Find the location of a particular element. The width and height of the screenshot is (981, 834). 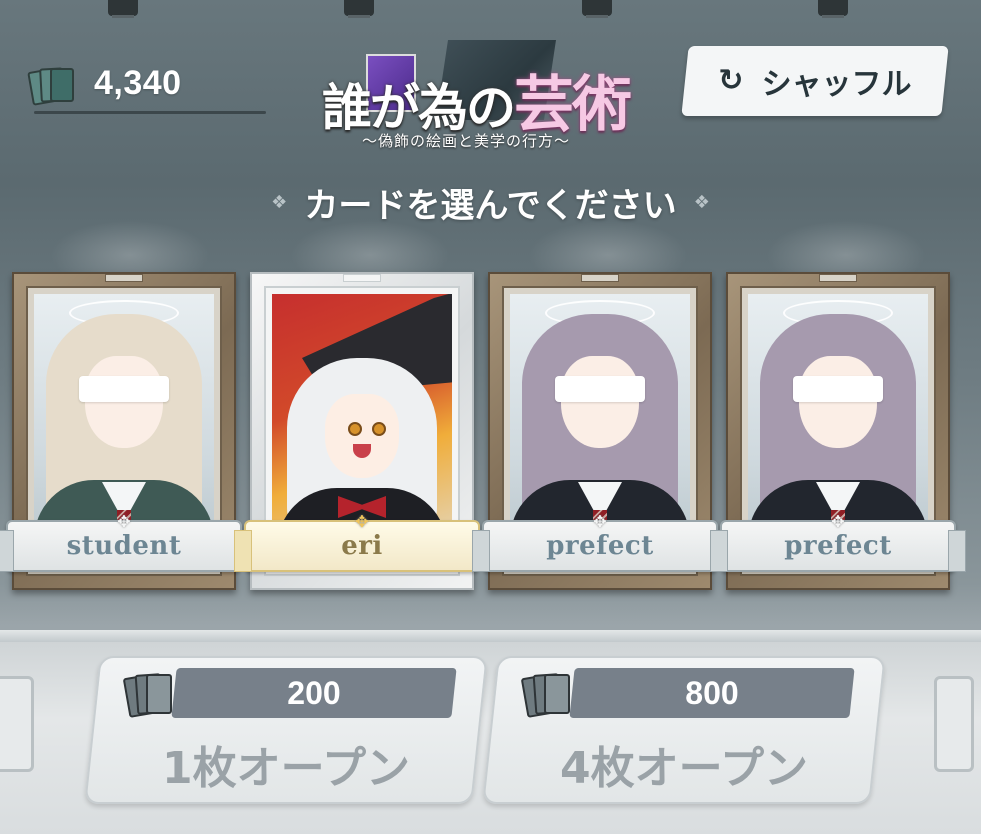

shuffle-label: シャッフル is located at coordinates (836, 84).